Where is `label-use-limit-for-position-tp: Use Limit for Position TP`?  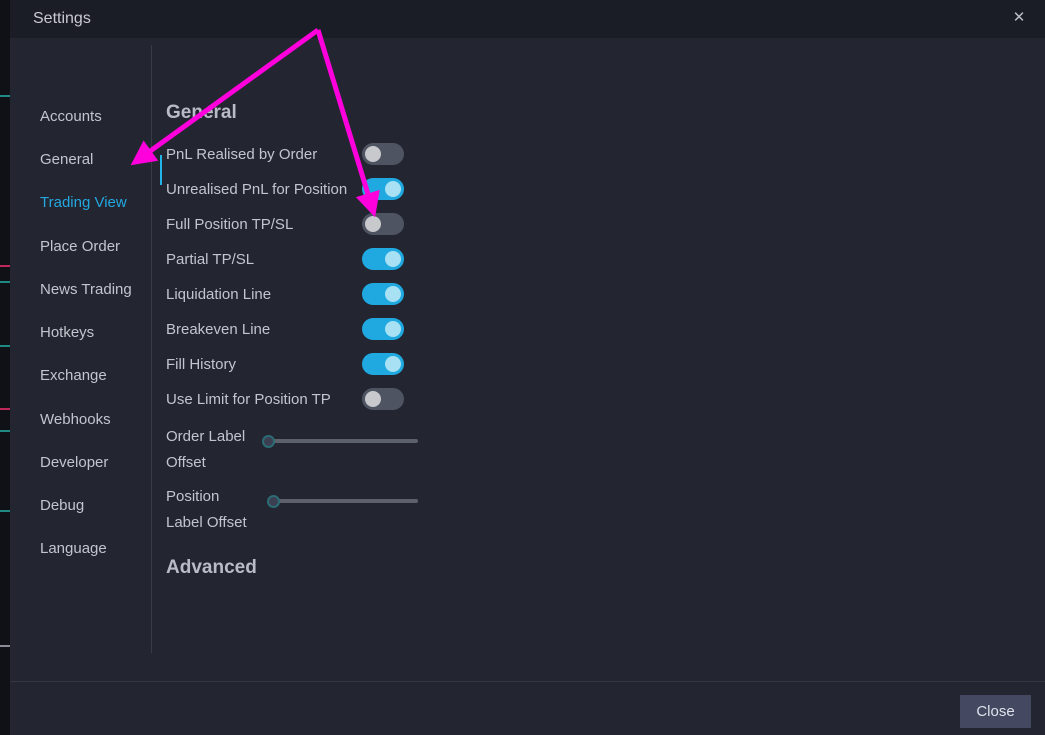
label-use-limit-for-position-tp: Use Limit for Position TP is located at coordinates (248, 399).